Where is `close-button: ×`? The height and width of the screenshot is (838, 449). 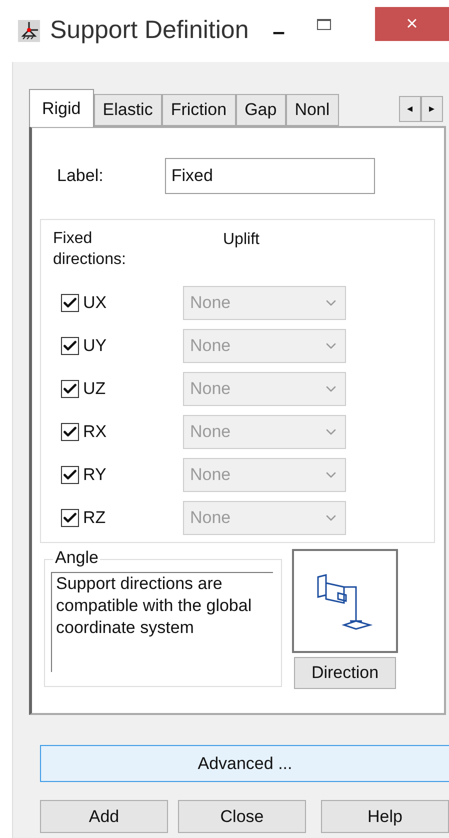 close-button: × is located at coordinates (412, 24).